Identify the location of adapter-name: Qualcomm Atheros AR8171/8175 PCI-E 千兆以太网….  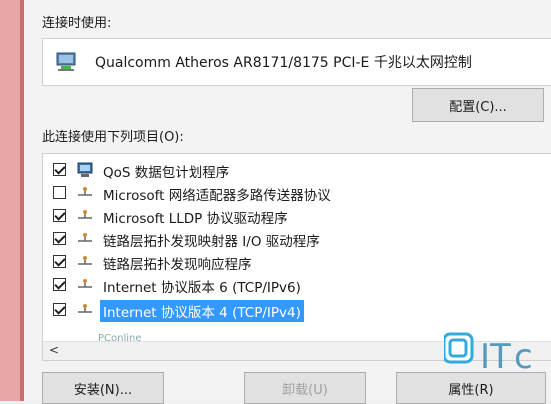
(283, 63).